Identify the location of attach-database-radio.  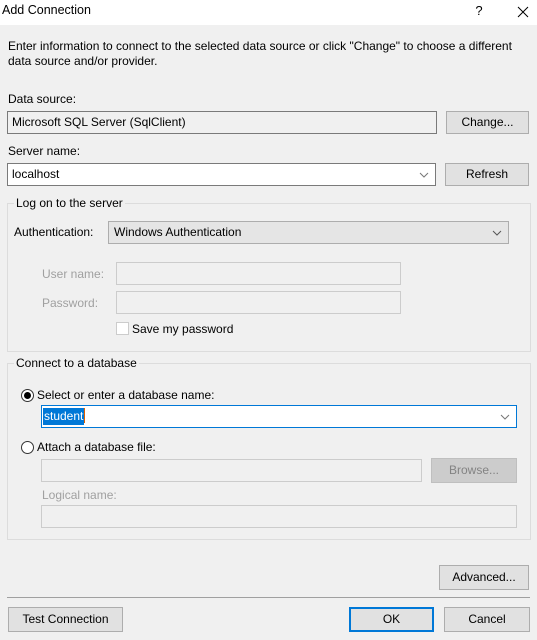
(27, 447).